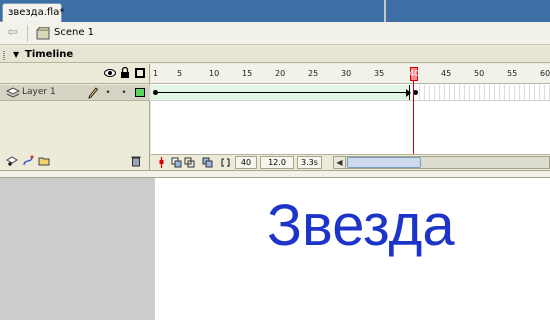 The image size is (550, 320). I want to click on elapsed-time-field: 3.3s, so click(309, 162).